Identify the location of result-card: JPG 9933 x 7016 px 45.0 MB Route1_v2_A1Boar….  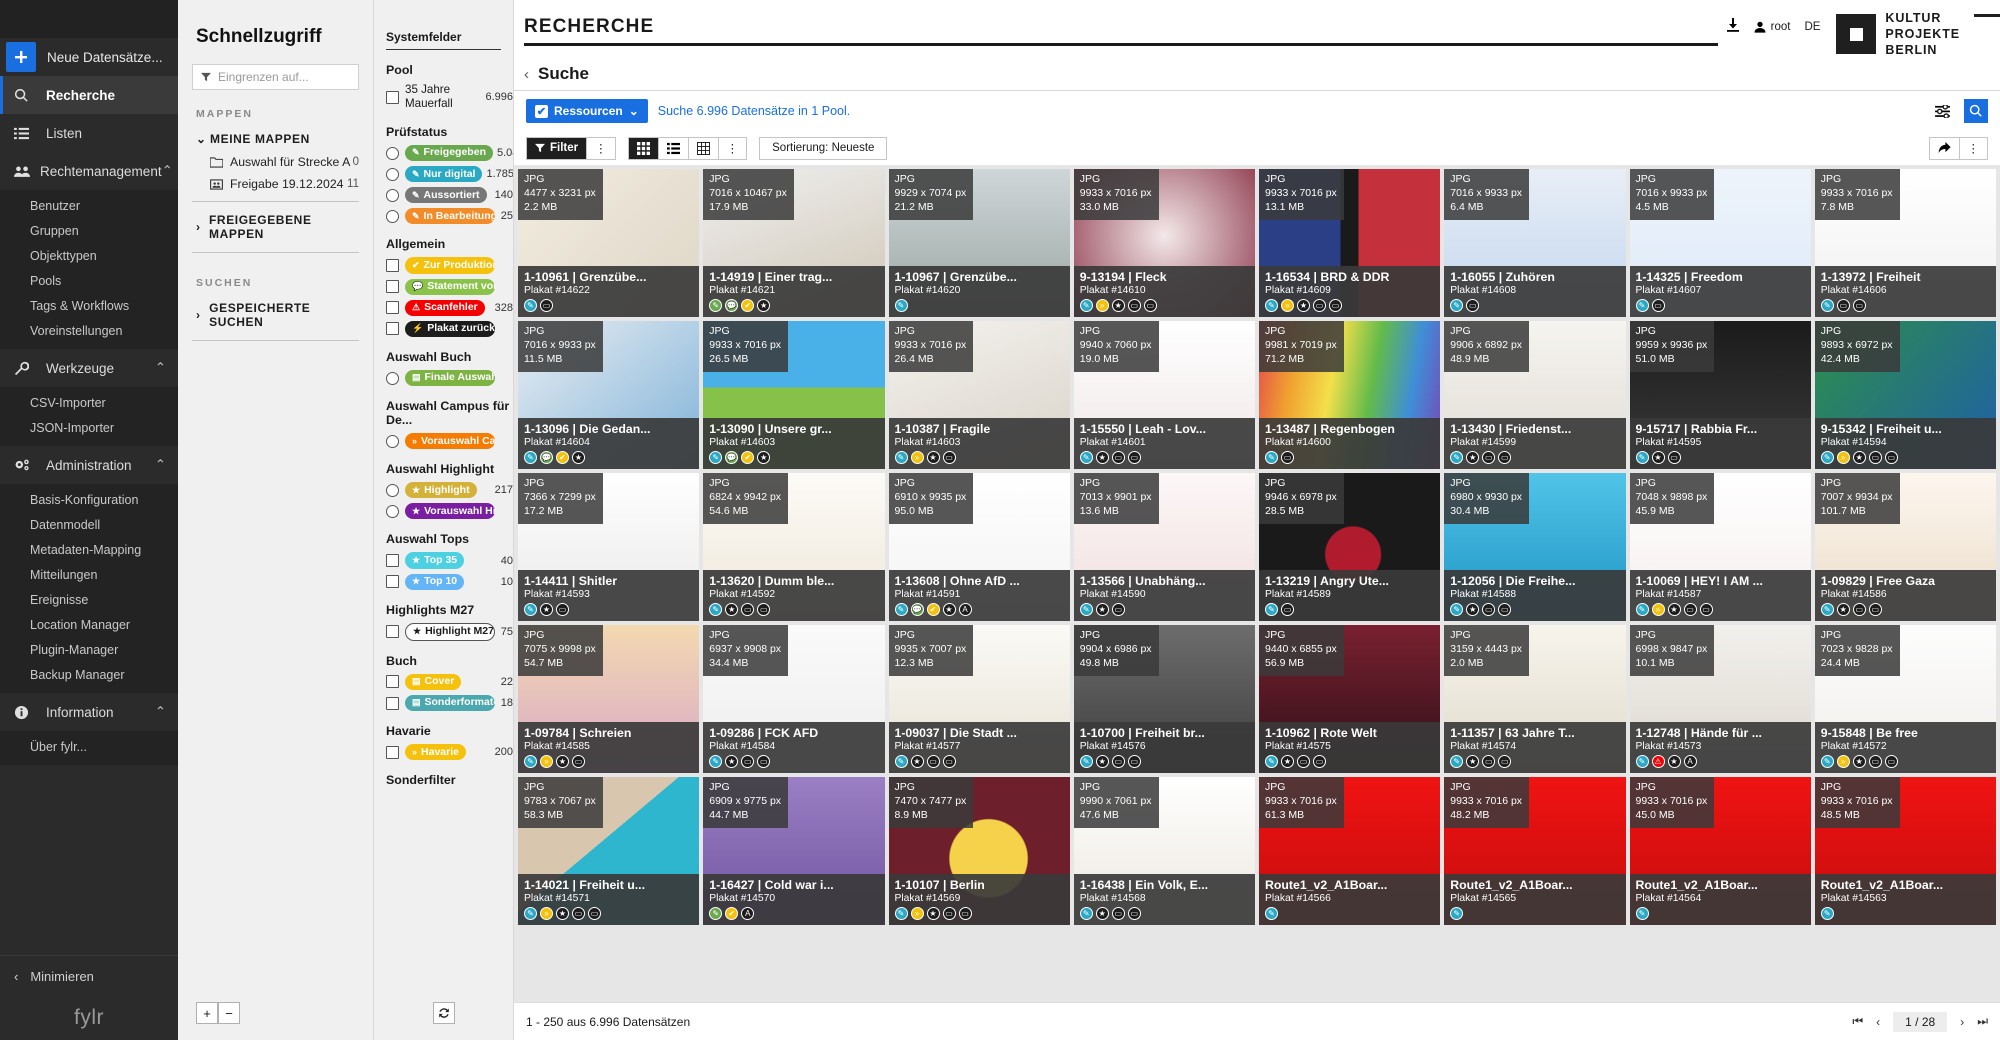
(1720, 851).